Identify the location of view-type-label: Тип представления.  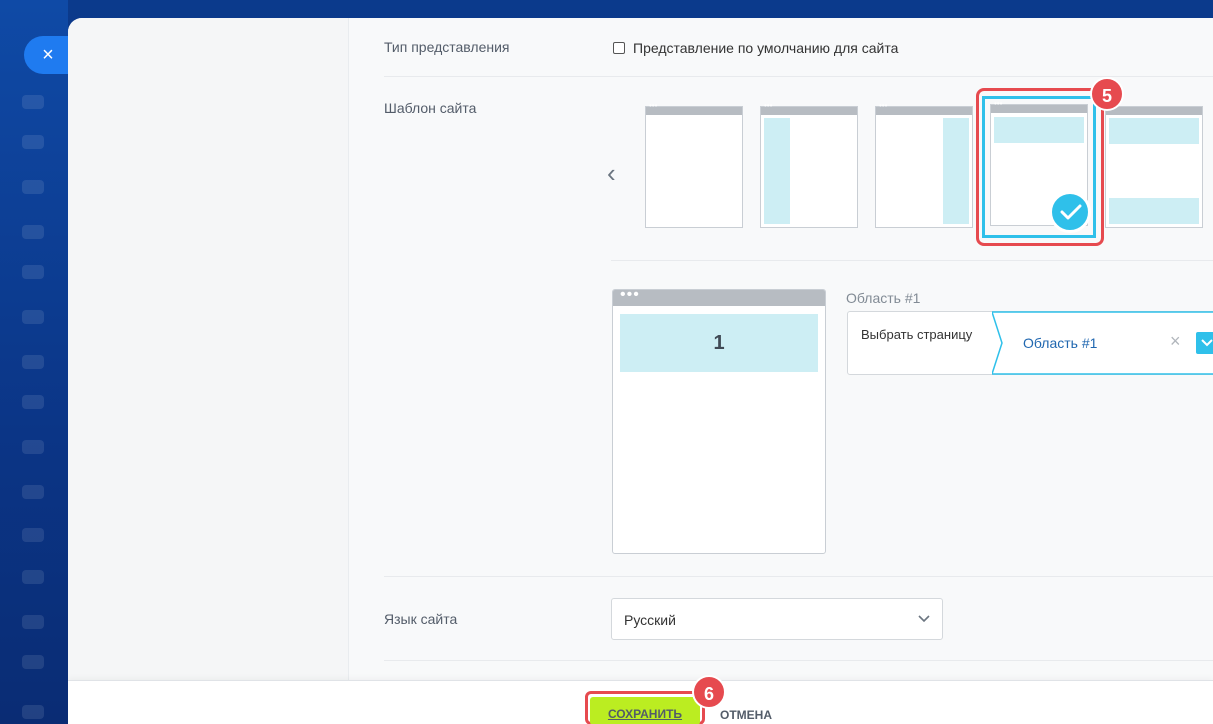
(447, 47).